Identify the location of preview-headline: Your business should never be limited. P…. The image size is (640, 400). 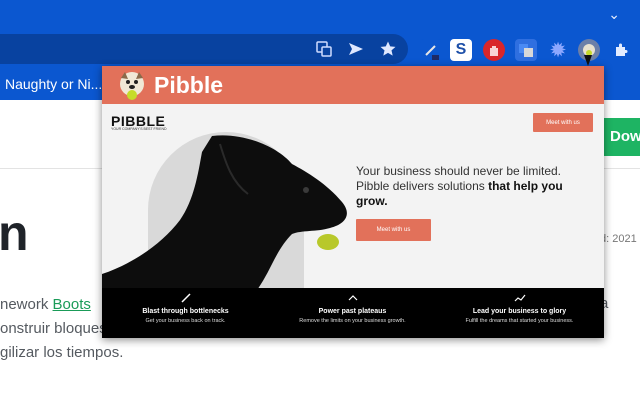
(474, 186).